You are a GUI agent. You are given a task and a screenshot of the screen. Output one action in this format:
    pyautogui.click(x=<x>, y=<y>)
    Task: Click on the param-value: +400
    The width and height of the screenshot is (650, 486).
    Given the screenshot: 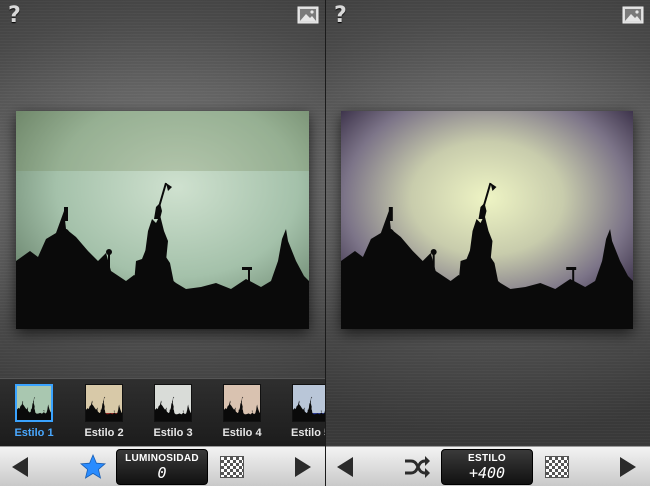 What is the action you would take?
    pyautogui.click(x=487, y=473)
    